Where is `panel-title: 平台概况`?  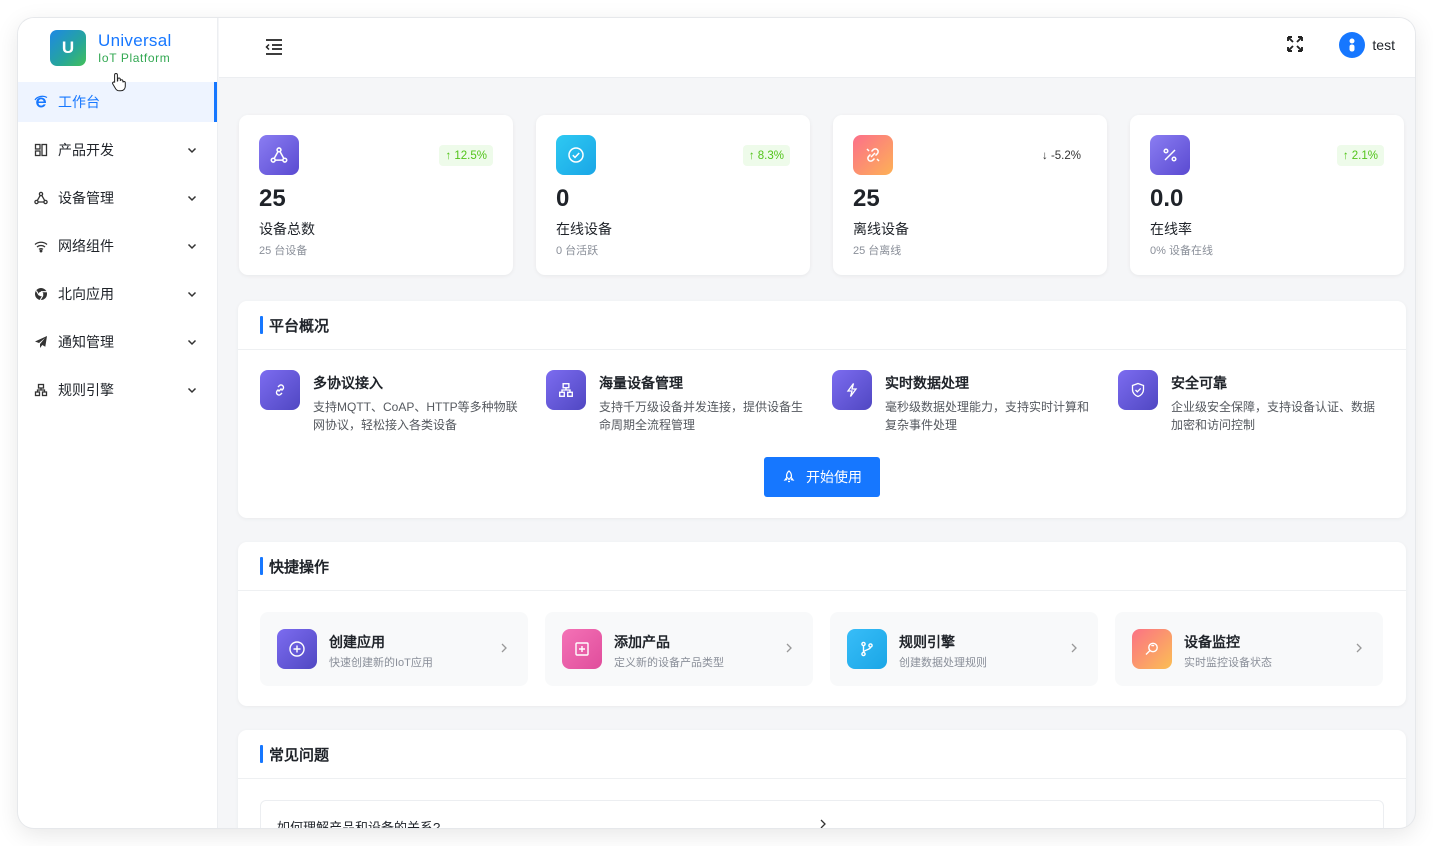 panel-title: 平台概况 is located at coordinates (299, 326).